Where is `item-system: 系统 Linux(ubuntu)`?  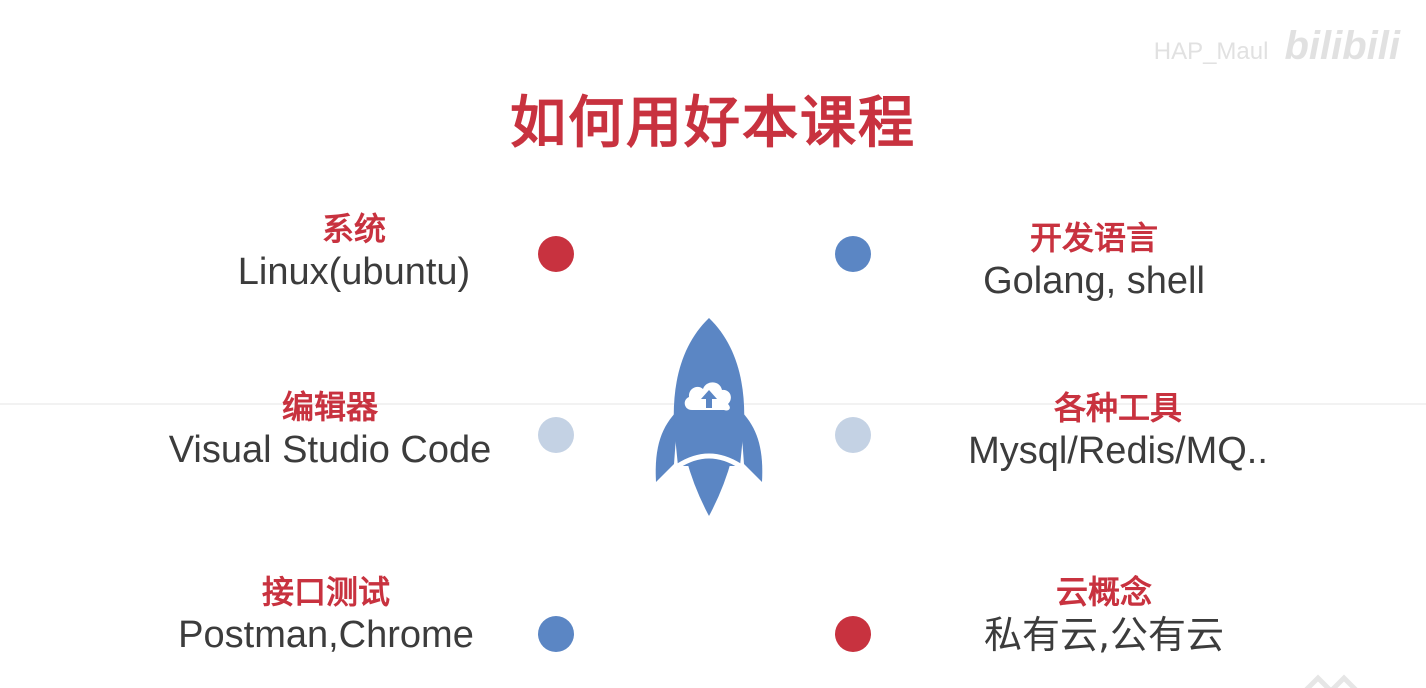 item-system: 系统 Linux(ubuntu) is located at coordinates (354, 252).